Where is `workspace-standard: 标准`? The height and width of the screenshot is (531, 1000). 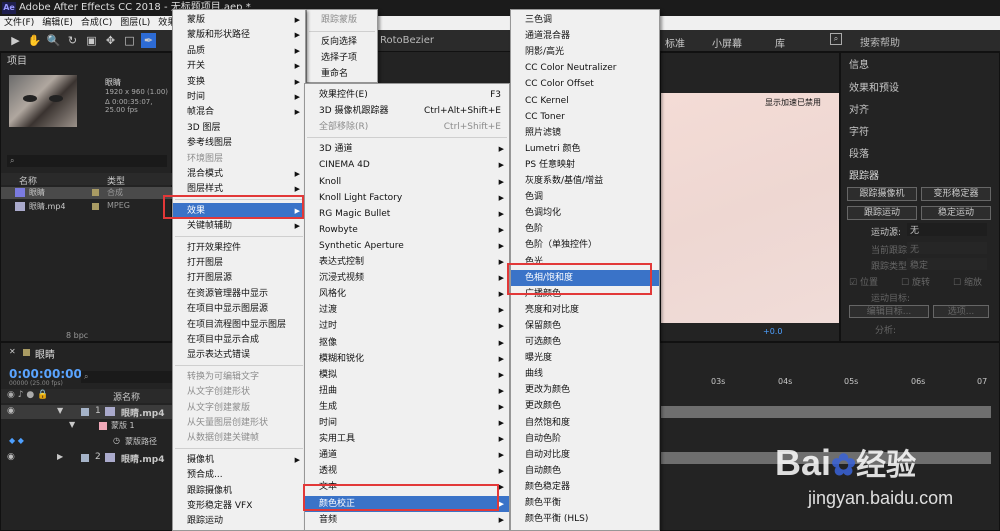
workspace-standard: 标准 is located at coordinates (675, 42).